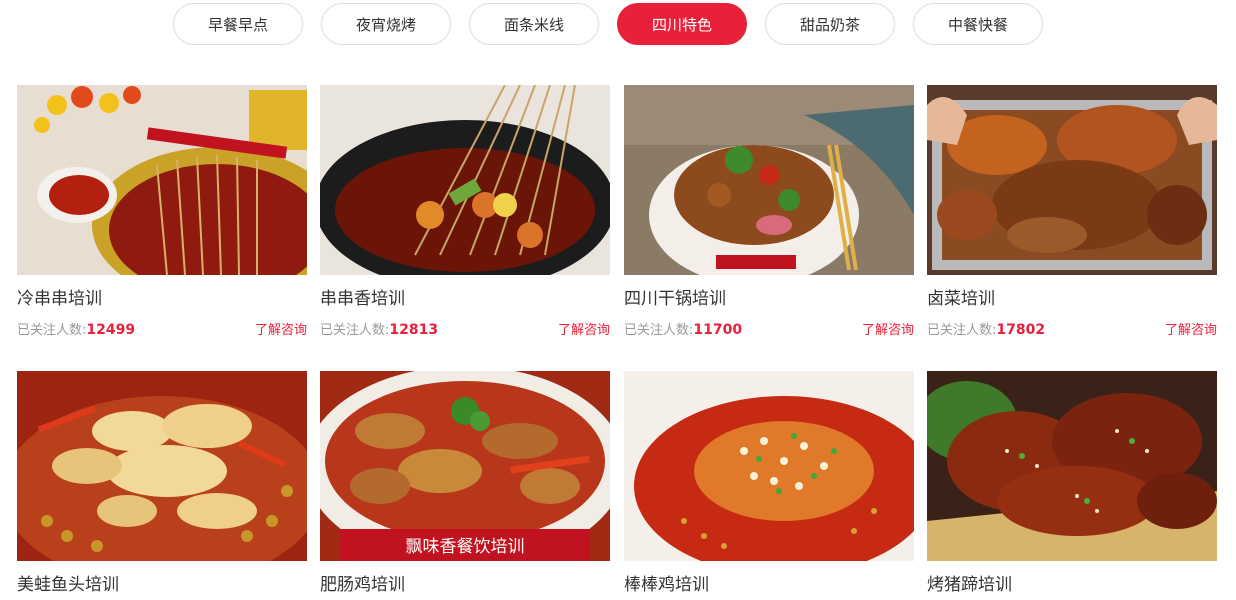  I want to click on intestine-chicken-photo: 飘味香餐饮培训, so click(465, 466).